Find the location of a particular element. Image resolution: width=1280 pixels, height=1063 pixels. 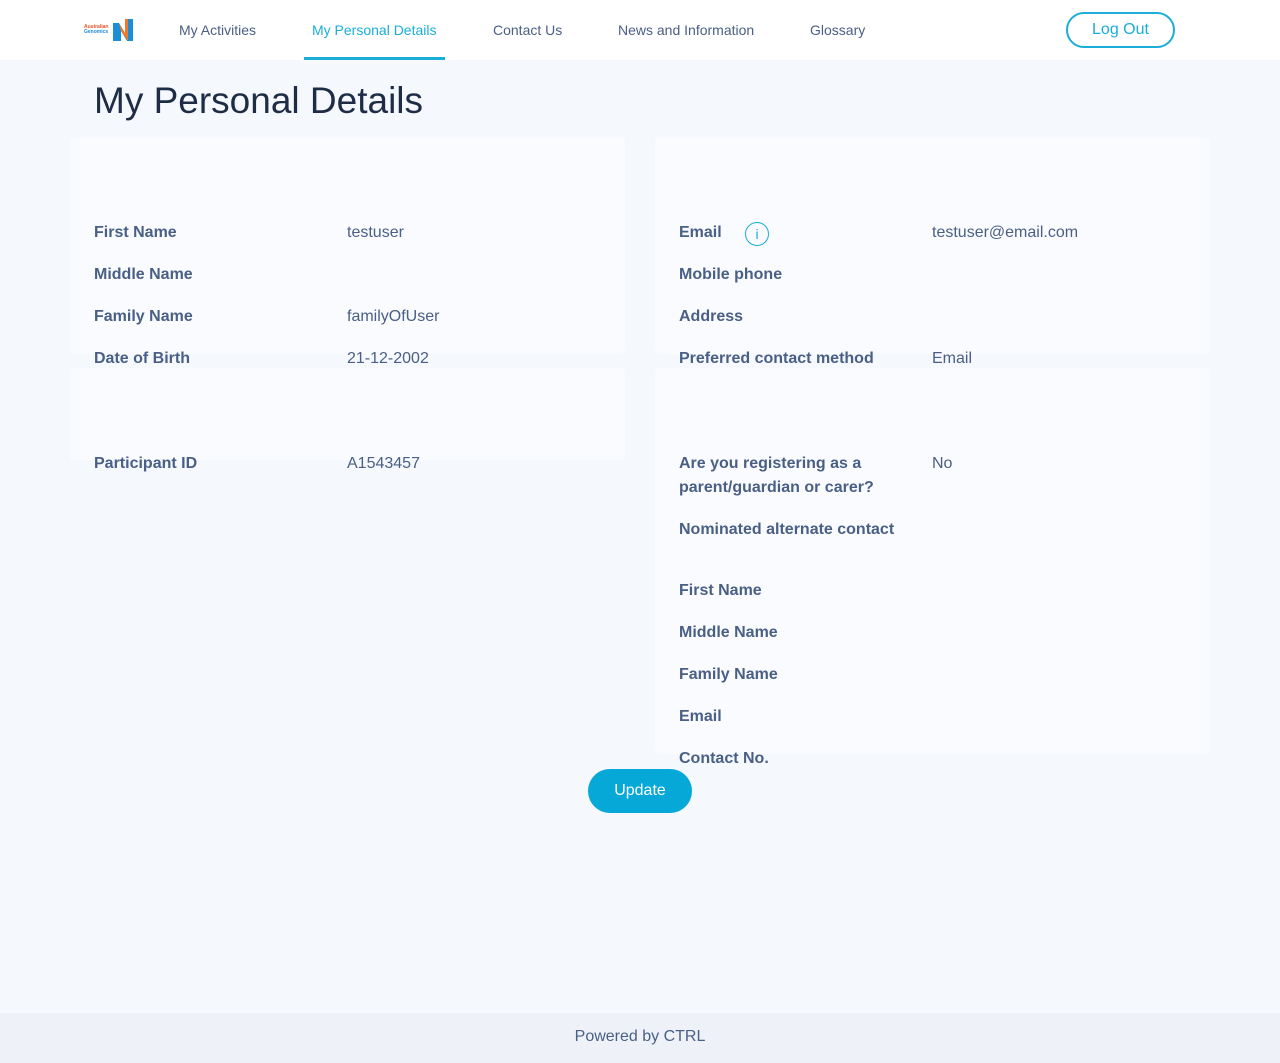

dob-value: 21-12-2002 is located at coordinates (388, 358).